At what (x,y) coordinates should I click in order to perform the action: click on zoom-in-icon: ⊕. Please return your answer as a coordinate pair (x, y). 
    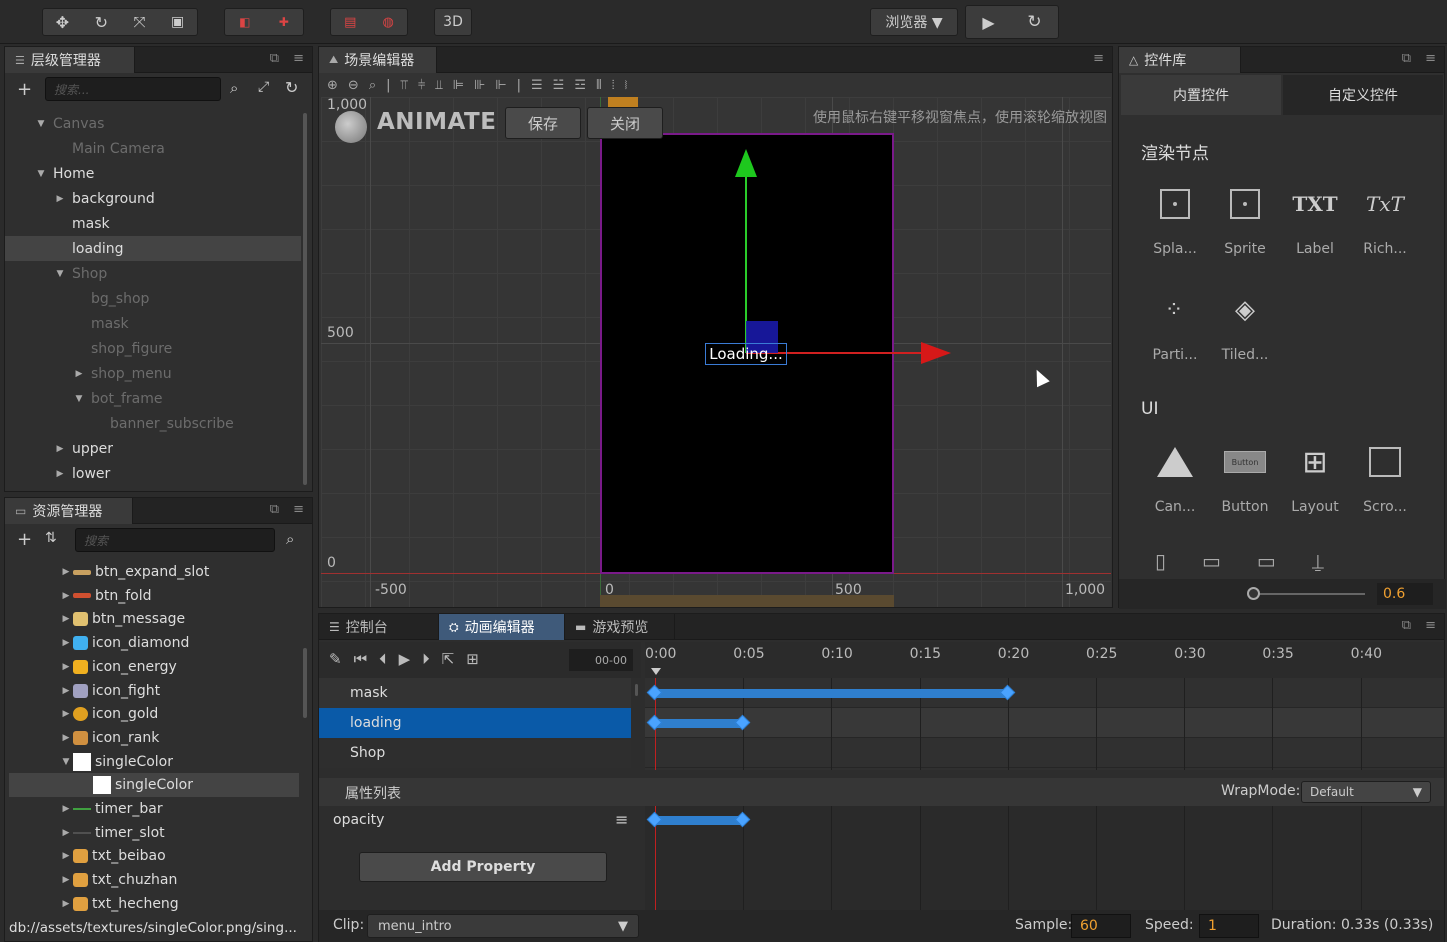
    Looking at the image, I should click on (332, 85).